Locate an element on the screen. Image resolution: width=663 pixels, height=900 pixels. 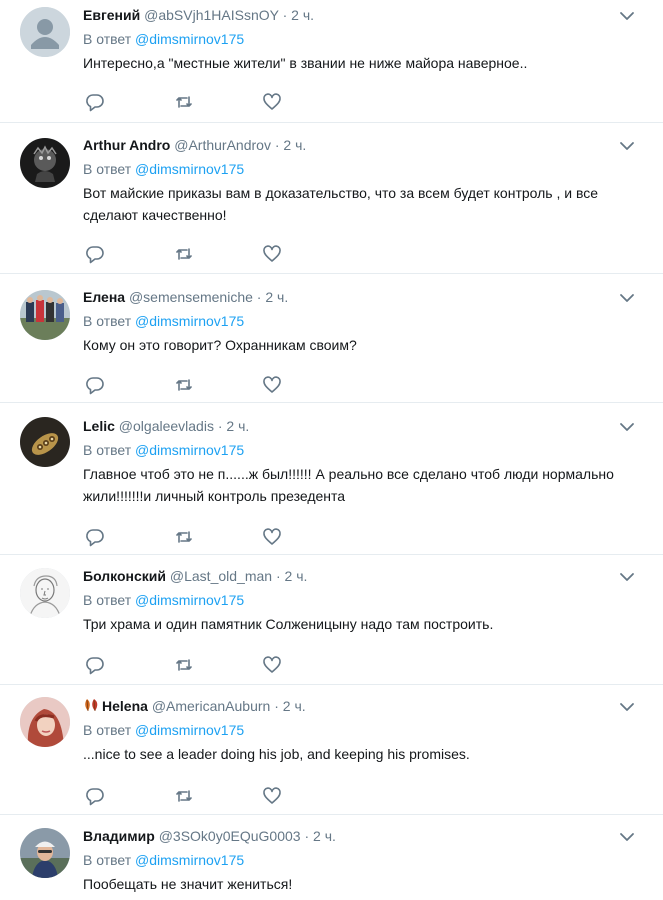
autumn-leaves-icon is located at coordinates (91, 705).